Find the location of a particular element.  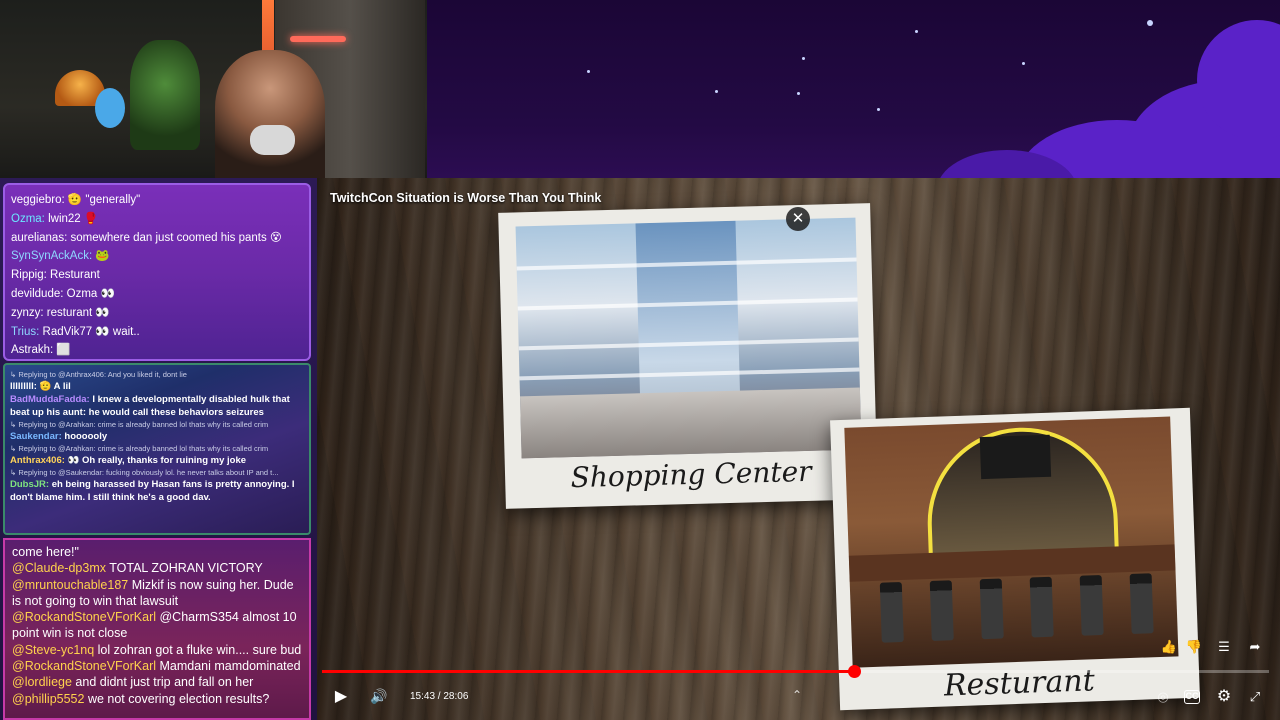

chat-message: devildude: Ozma 👀 is located at coordinates (63, 293).